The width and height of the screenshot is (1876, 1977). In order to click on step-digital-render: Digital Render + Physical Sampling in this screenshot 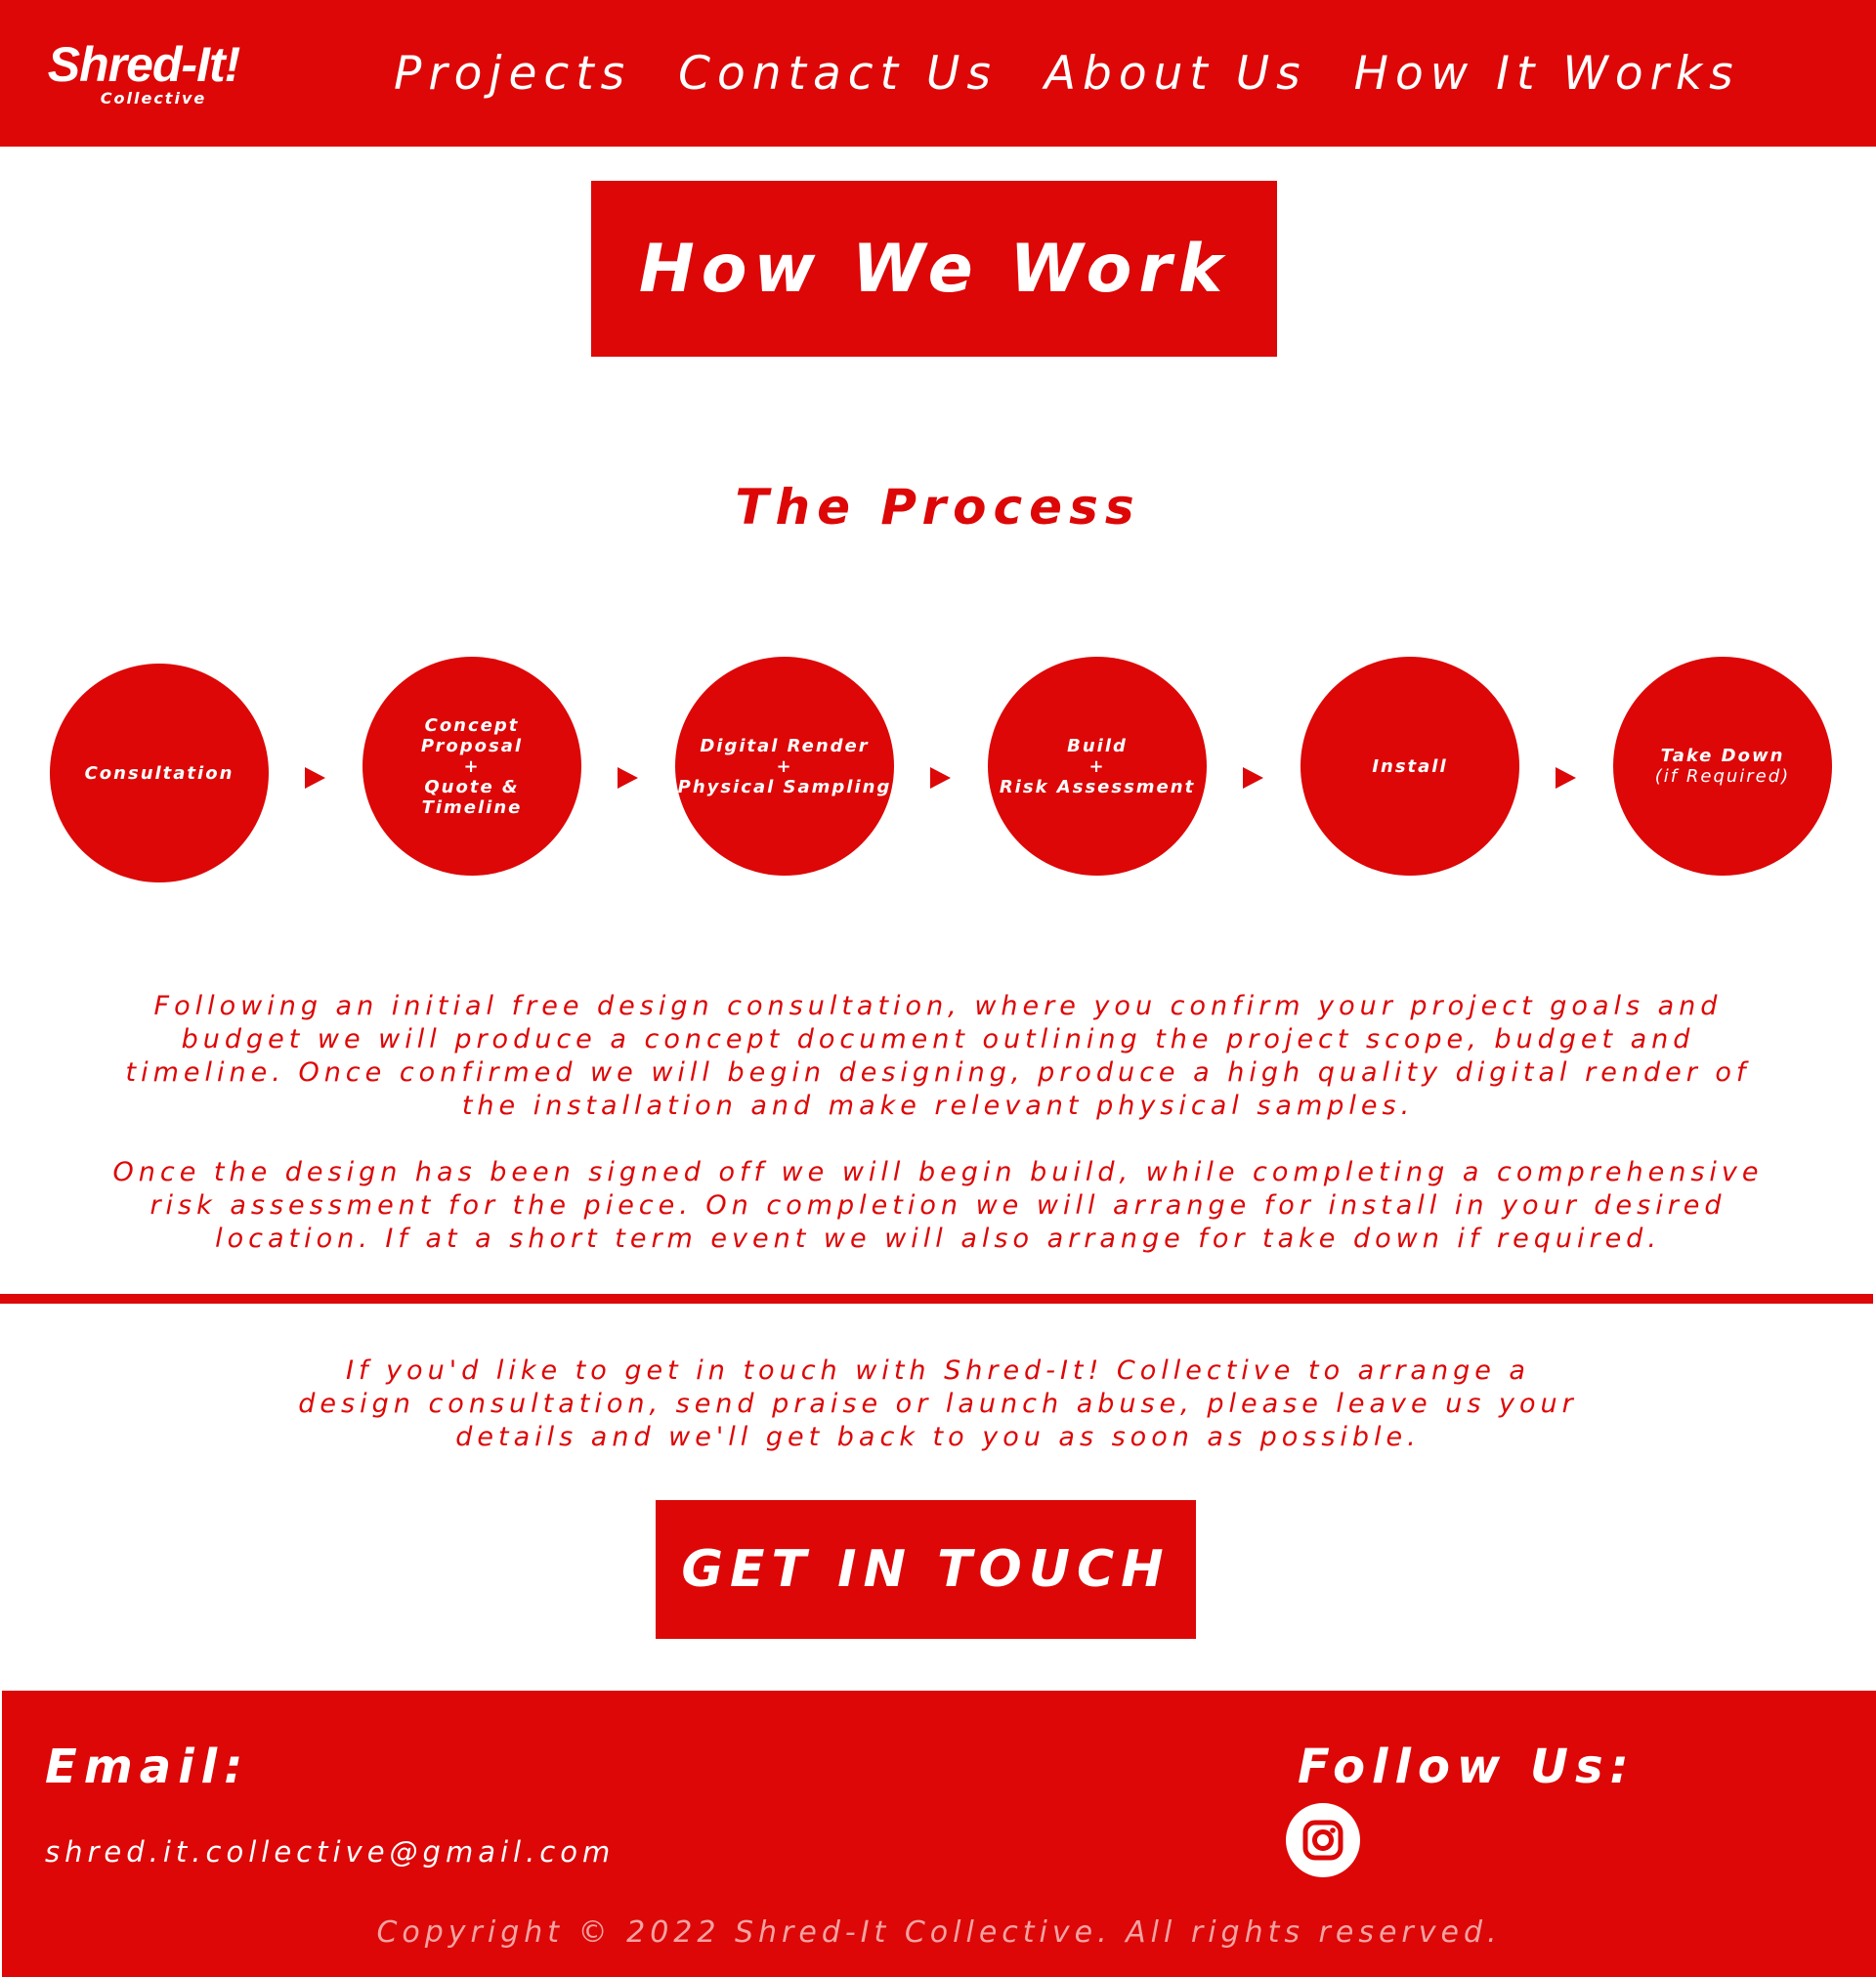, I will do `click(784, 766)`.